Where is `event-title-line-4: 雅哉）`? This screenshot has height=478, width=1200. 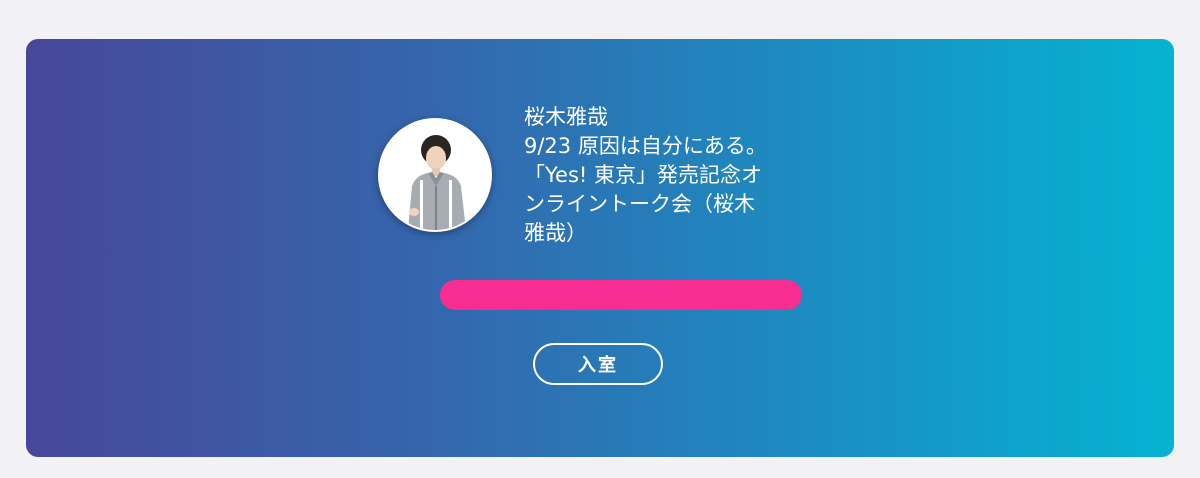
event-title-line-4: 雅哉） is located at coordinates (555, 233).